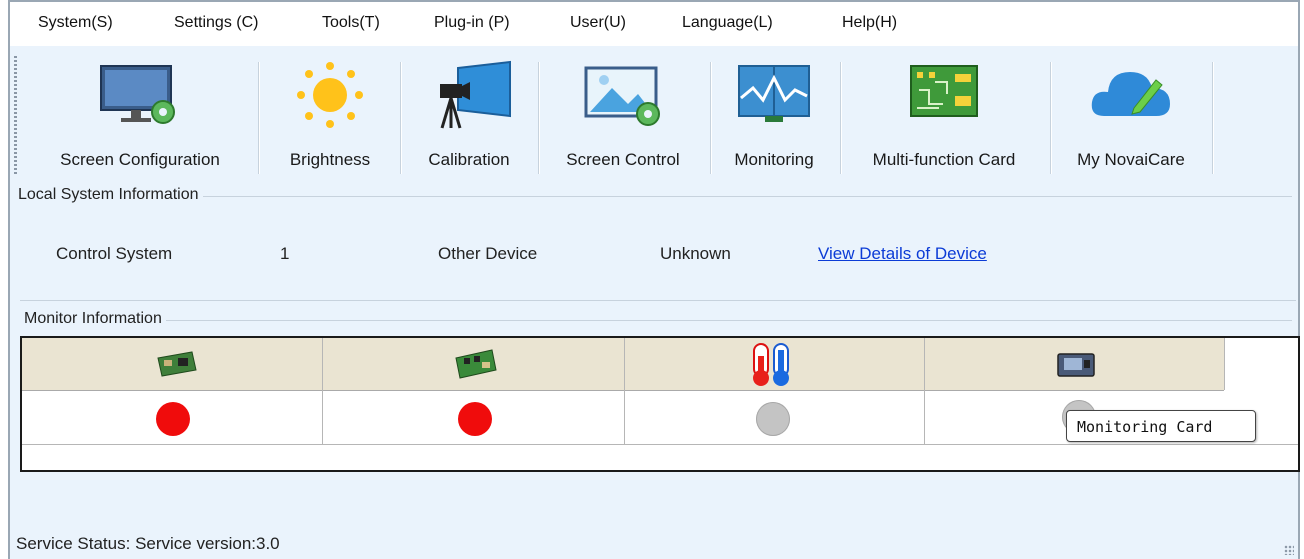  Describe the element at coordinates (623, 159) in the screenshot. I see `screen-control-label: Screen Control` at that location.